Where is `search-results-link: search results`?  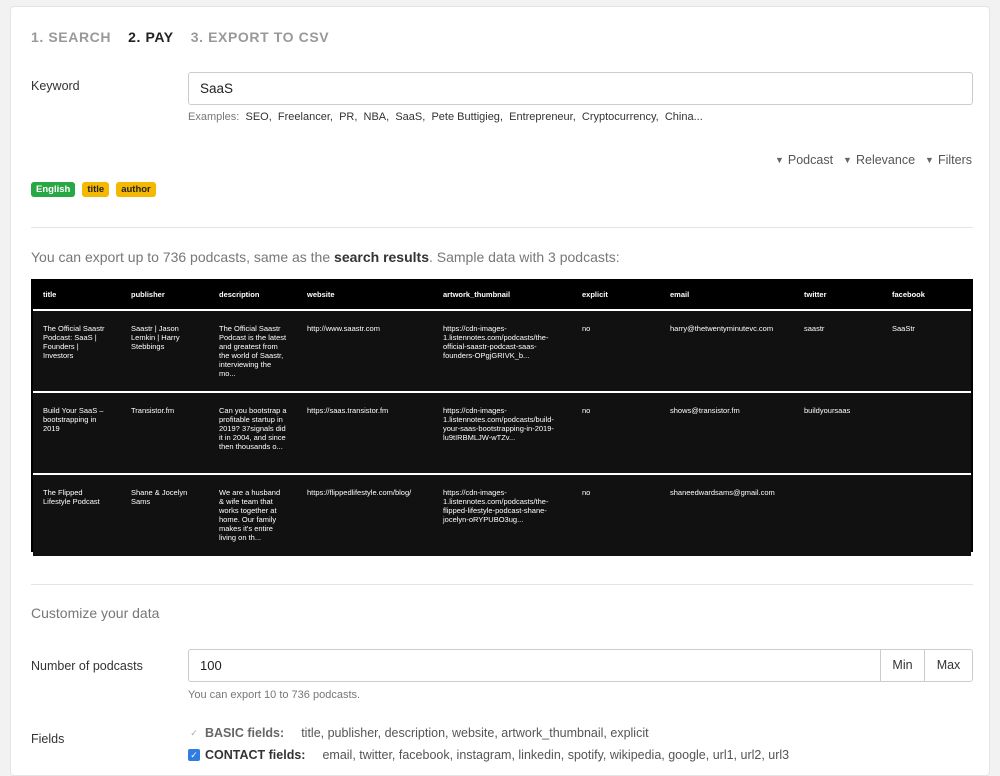 search-results-link: search results is located at coordinates (381, 257).